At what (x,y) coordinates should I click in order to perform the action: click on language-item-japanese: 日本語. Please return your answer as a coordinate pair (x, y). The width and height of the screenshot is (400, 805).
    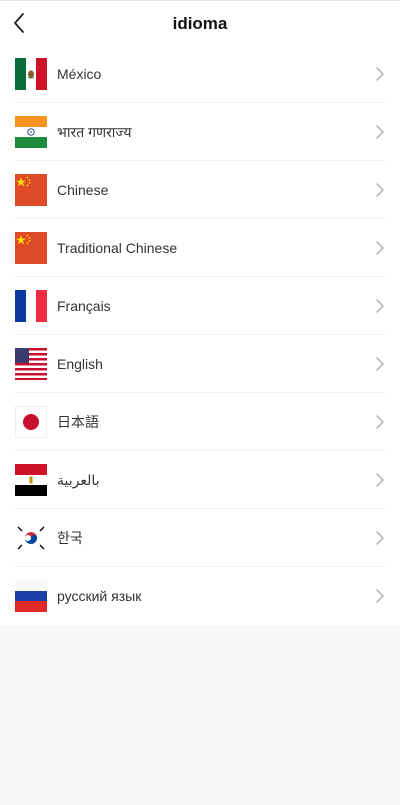
    Looking at the image, I should click on (200, 422).